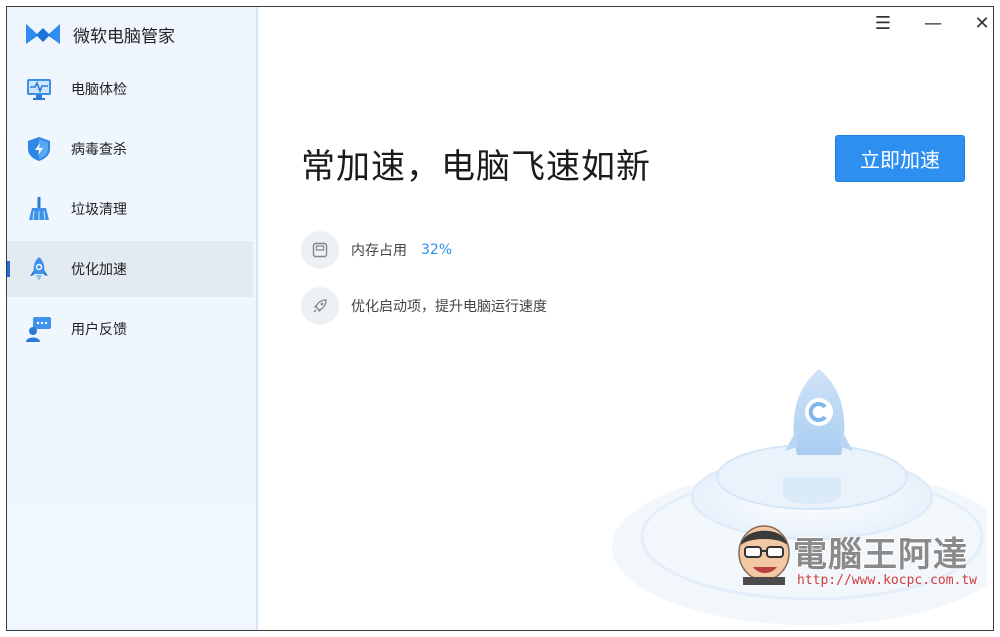 This screenshot has width=1000, height=637. I want to click on brand: 微软电脑管家, so click(100, 34).